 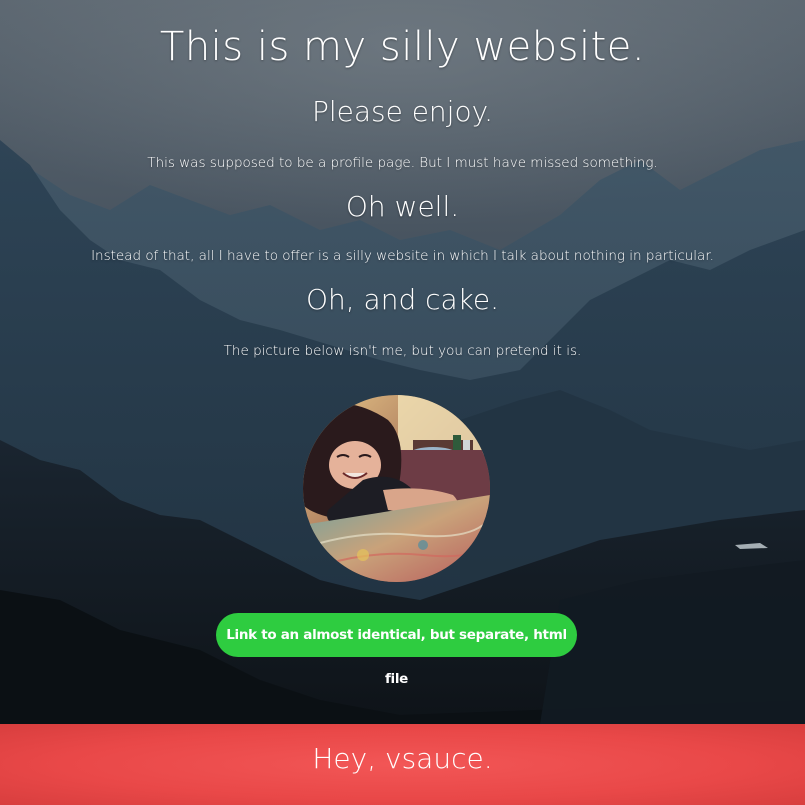 I want to click on profile-photo-icon, so click(x=396, y=488).